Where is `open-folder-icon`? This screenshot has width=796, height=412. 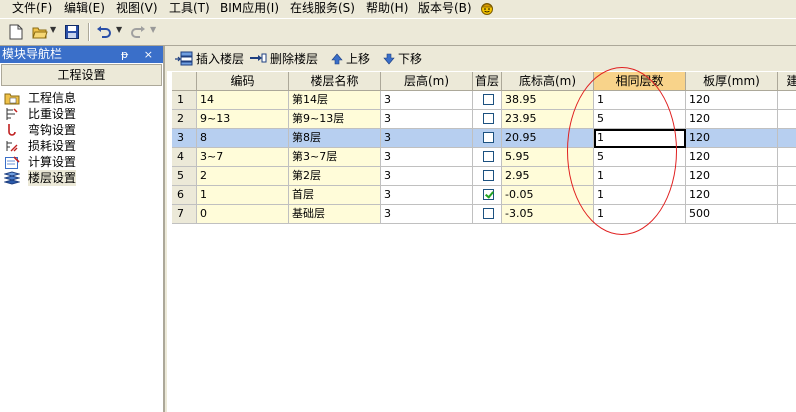 open-folder-icon is located at coordinates (40, 32).